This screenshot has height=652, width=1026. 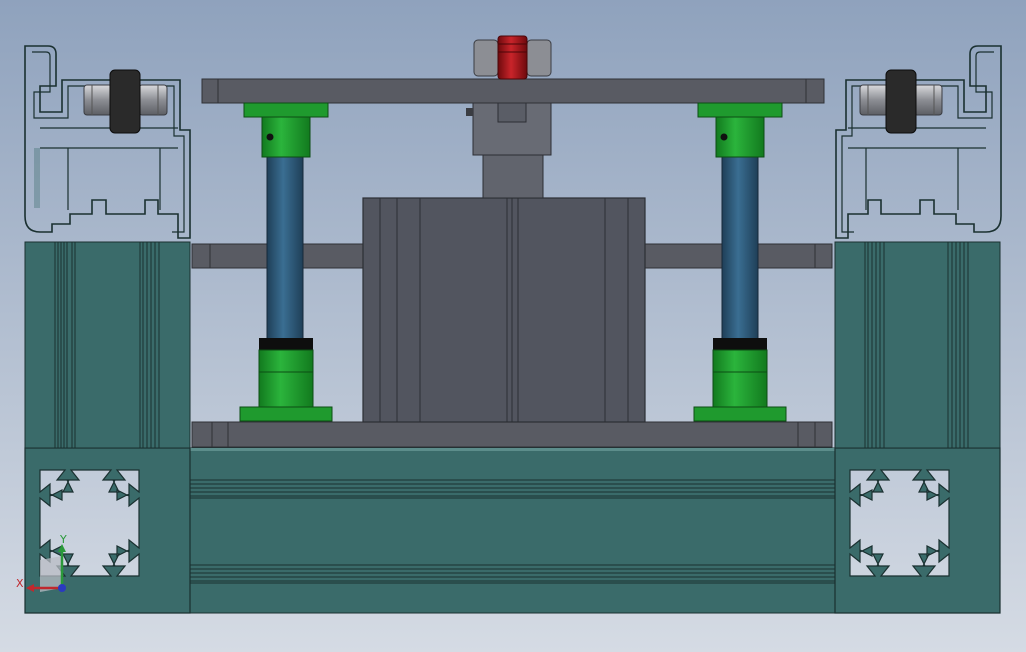 What do you see at coordinates (512, 57) in the screenshot?
I see `top-adjust-knob` at bounding box center [512, 57].